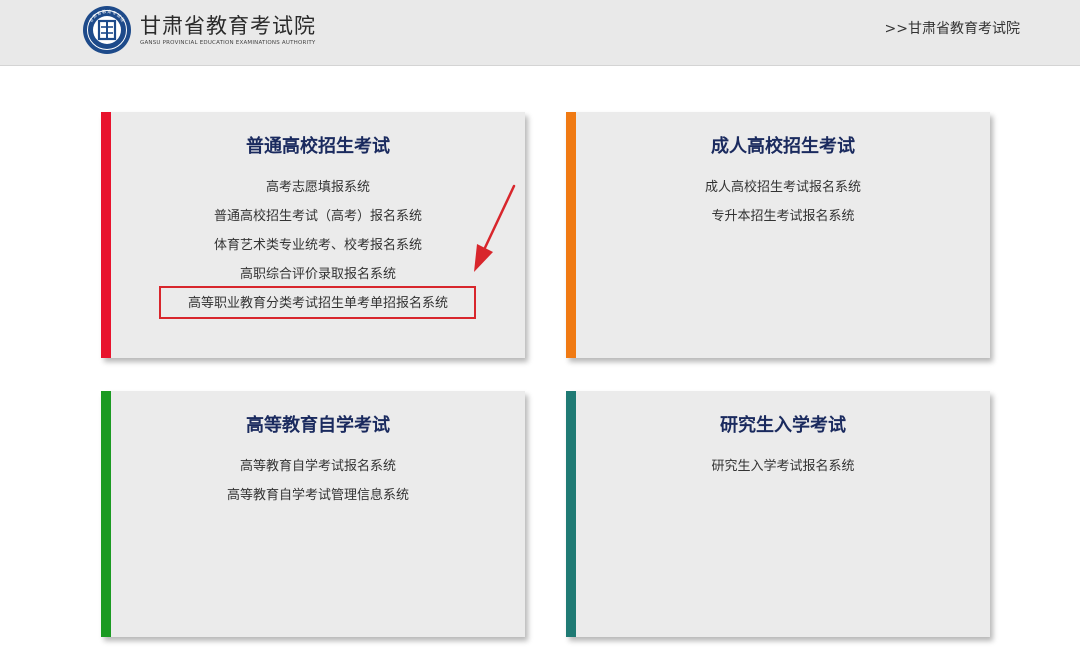  I want to click on link-gaokao-registration: 普通高校招生考试（高考）报名系统, so click(318, 216).